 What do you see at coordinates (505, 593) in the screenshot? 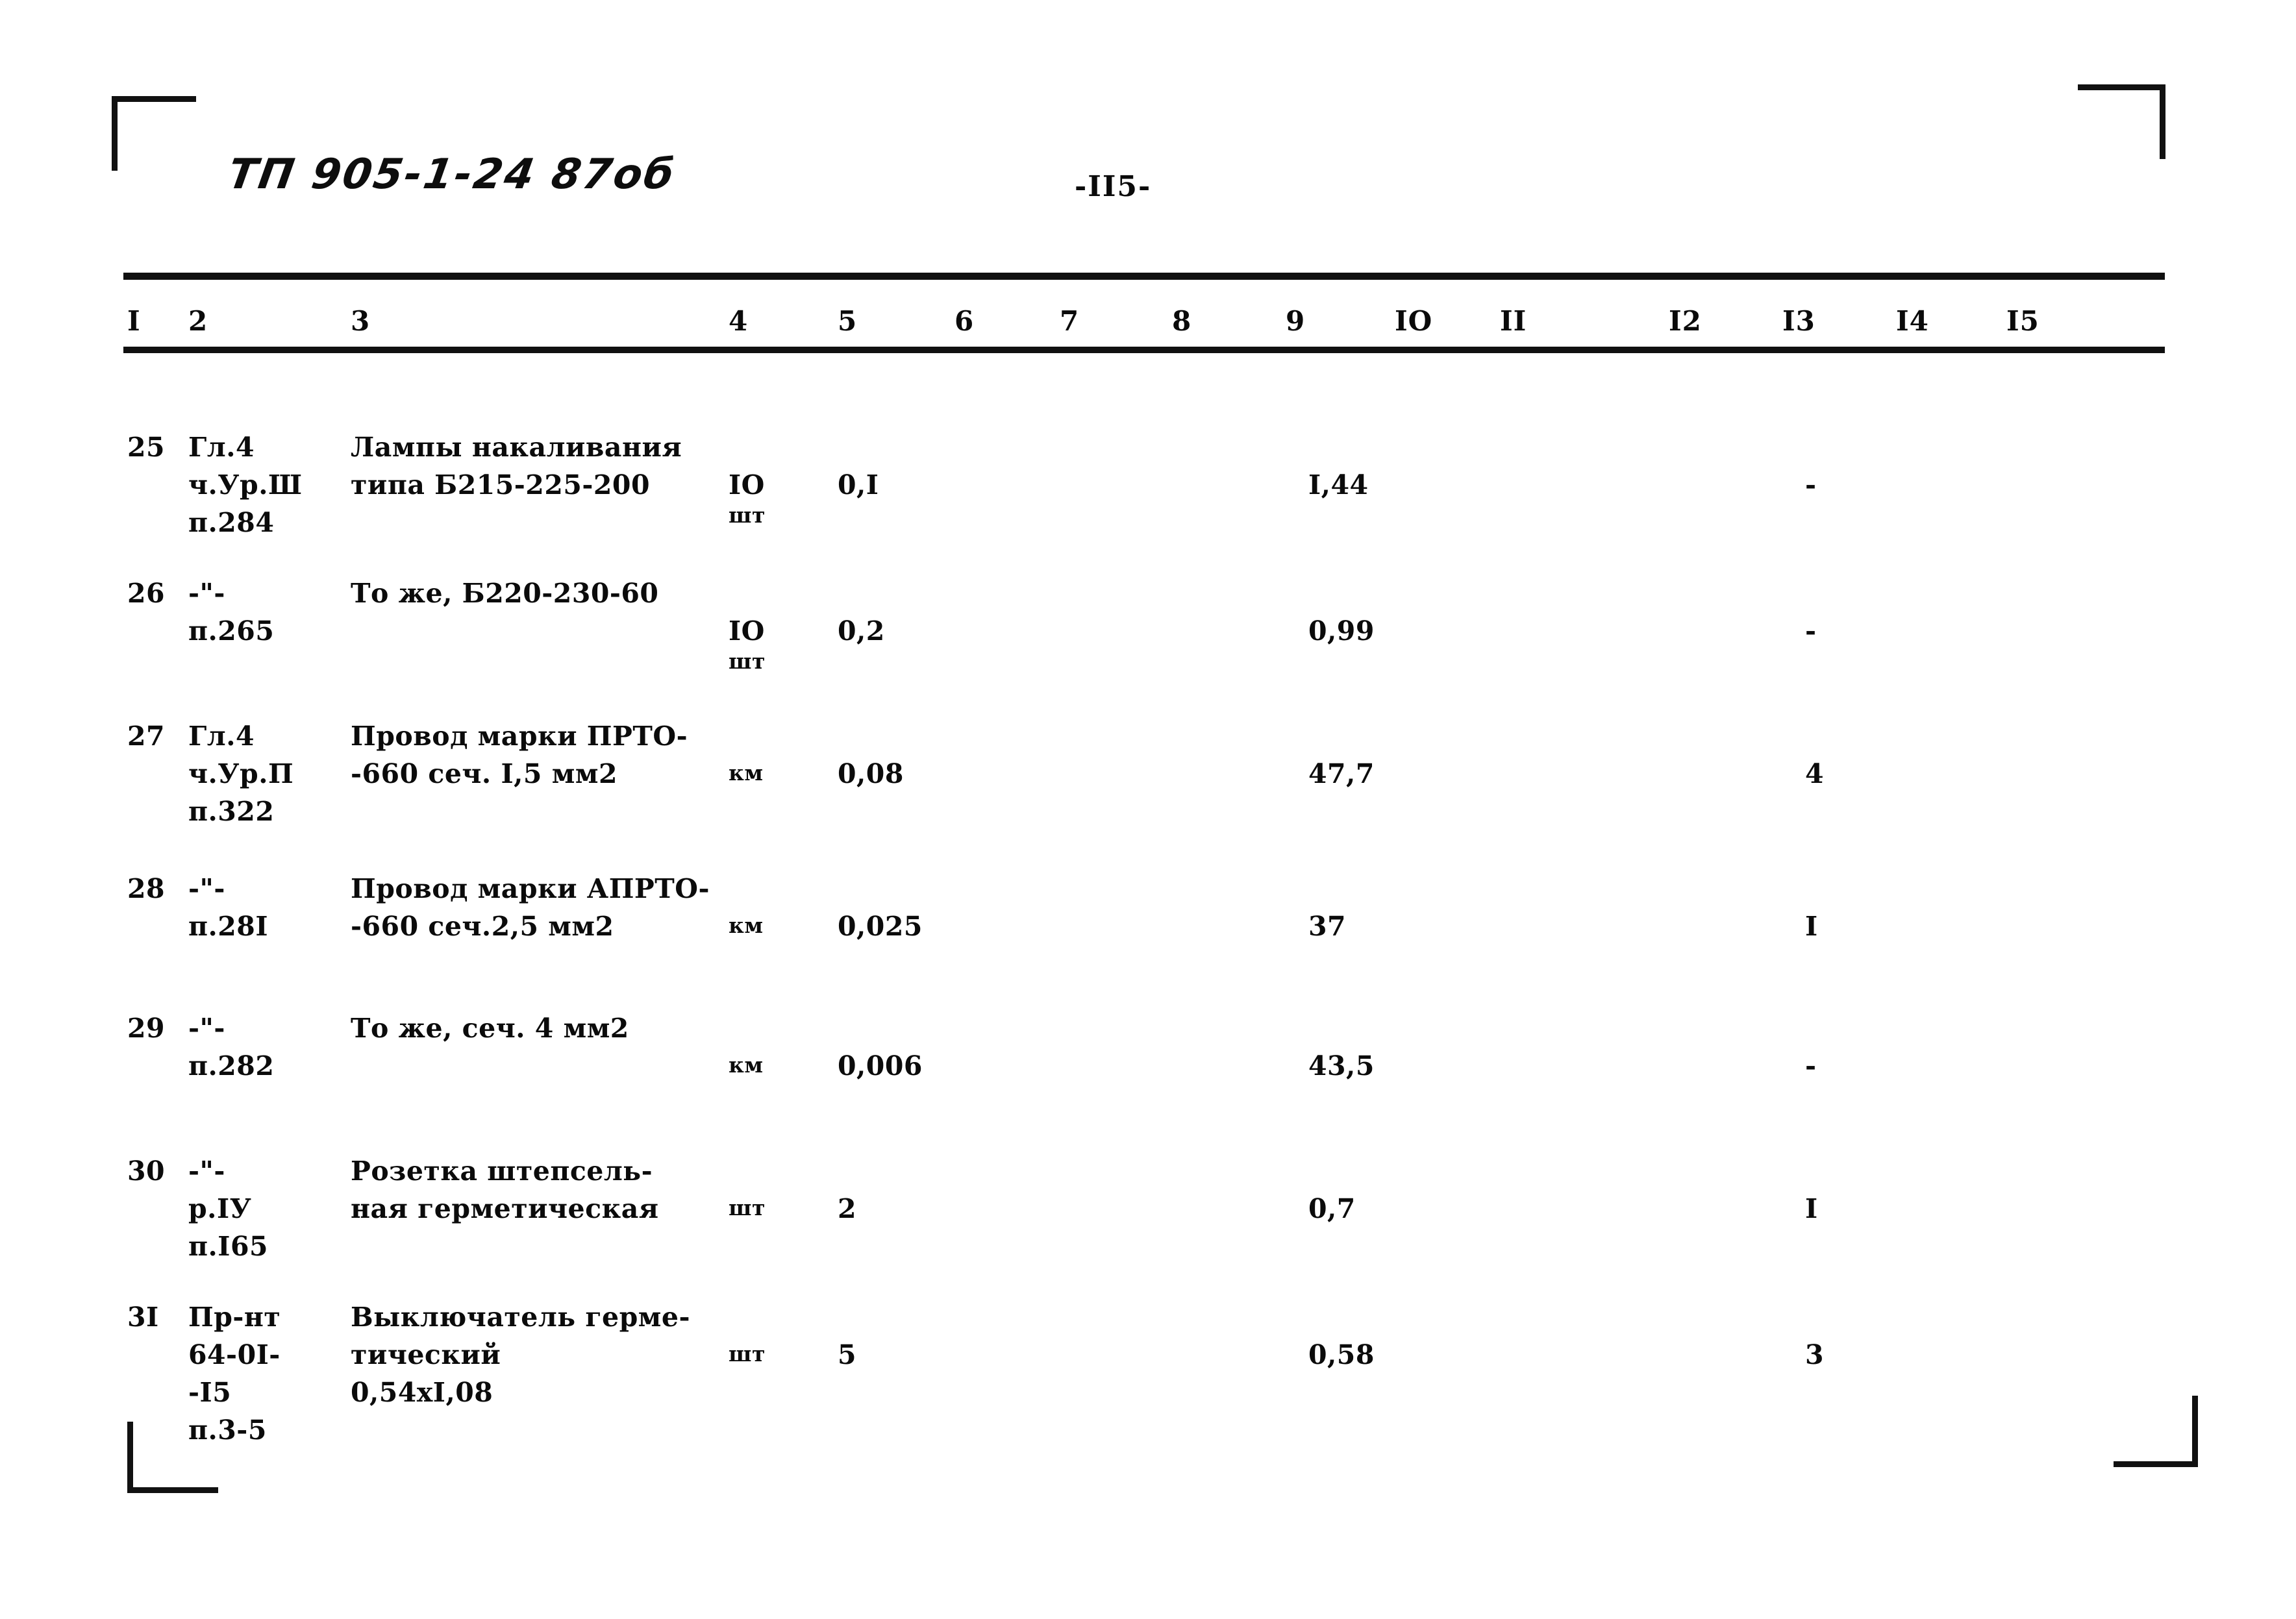
I see `row-name-line: То же, Б220-230-60` at bounding box center [505, 593].